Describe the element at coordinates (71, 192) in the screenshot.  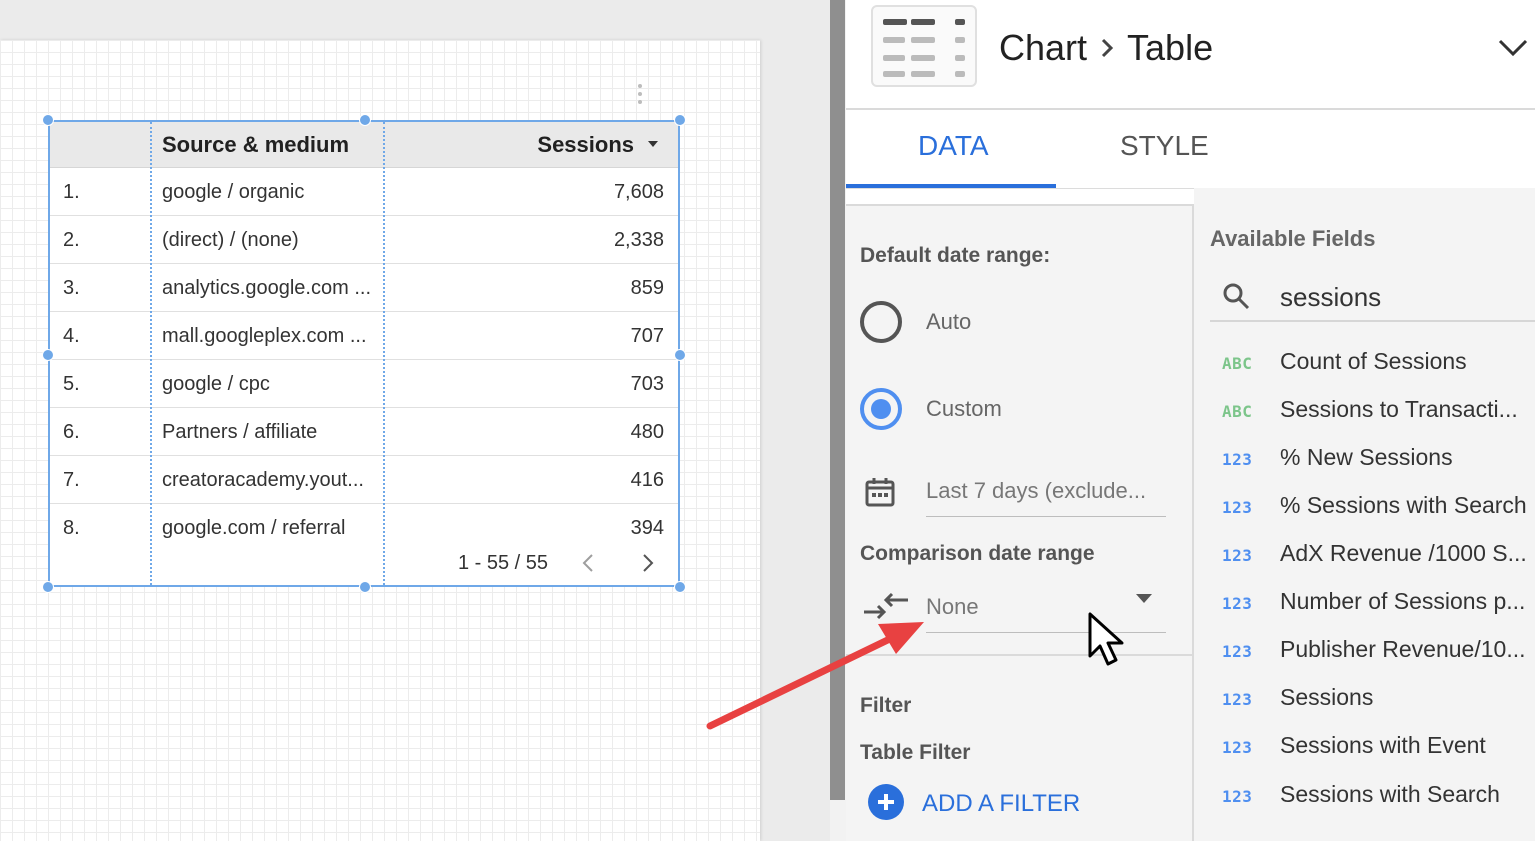
I see `row-index: 1.` at that location.